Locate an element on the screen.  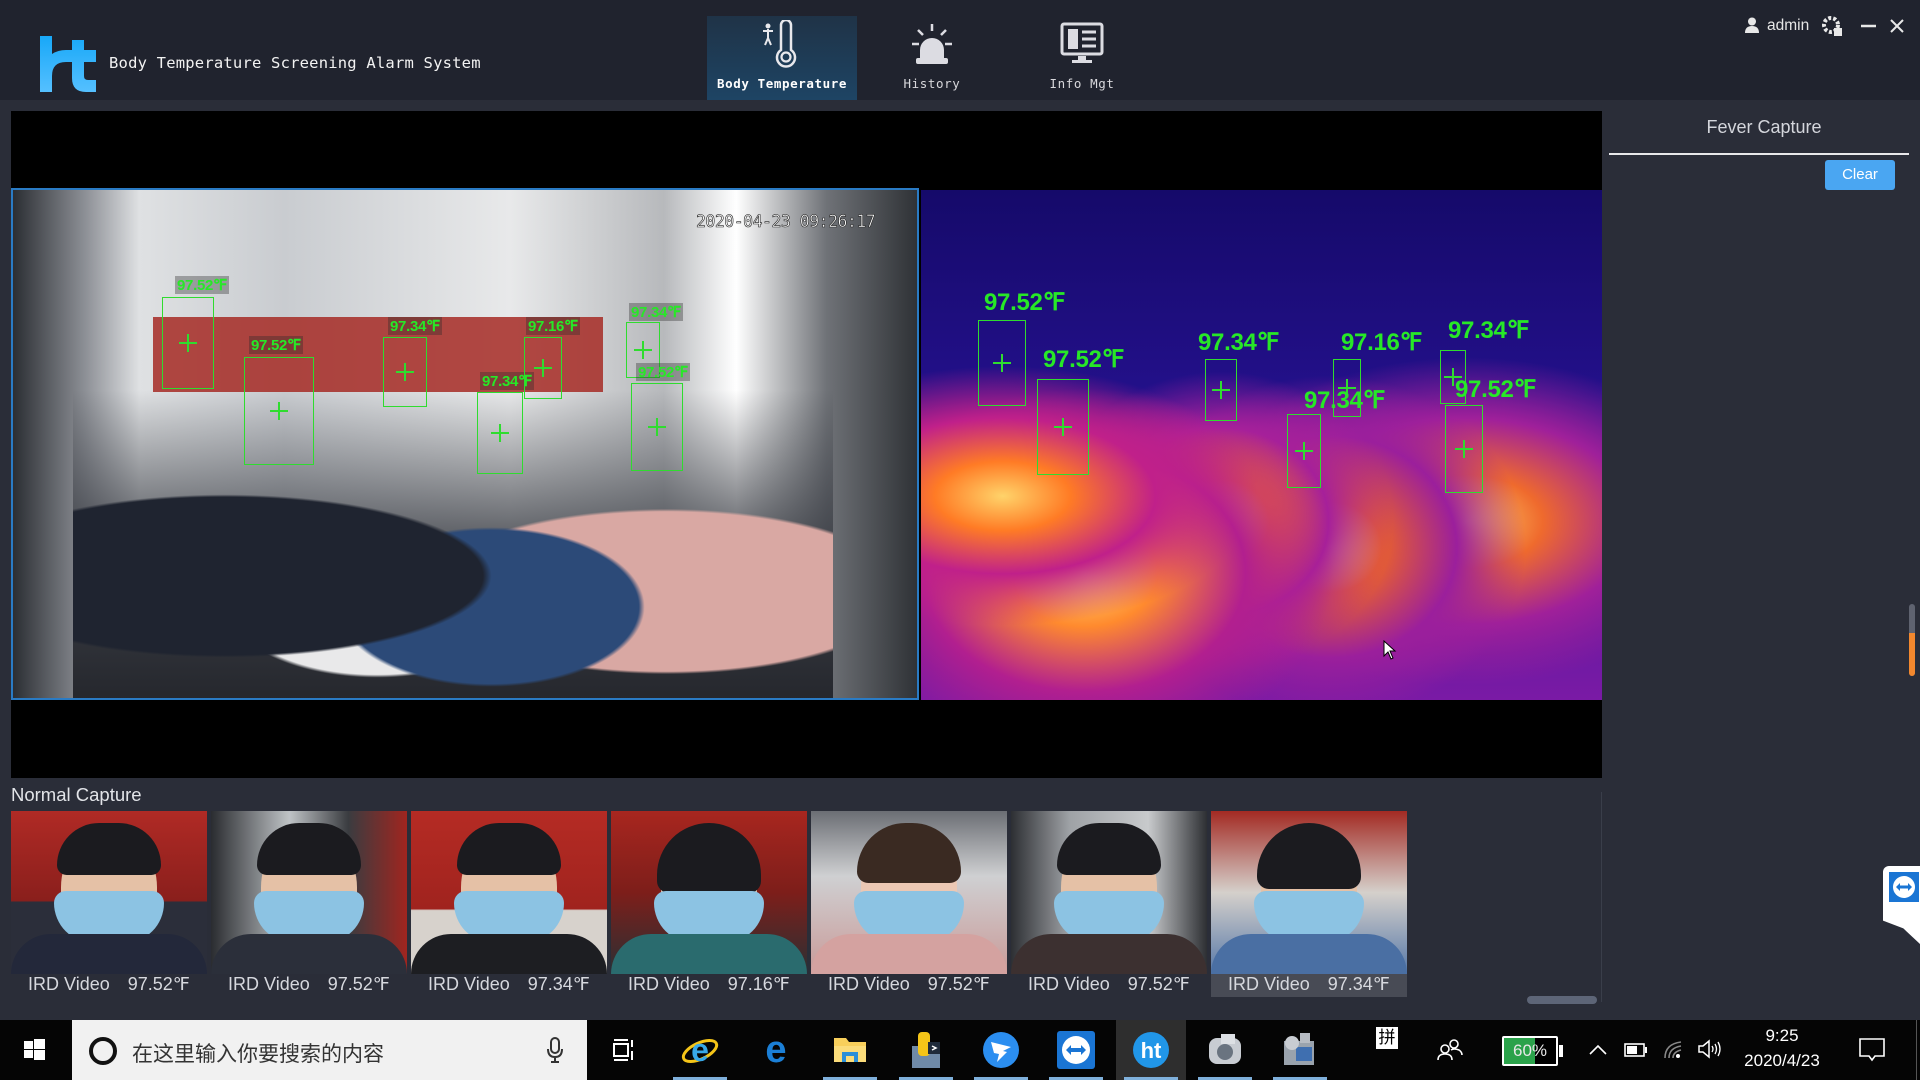
media-app-icon is located at coordinates (1225, 1049).